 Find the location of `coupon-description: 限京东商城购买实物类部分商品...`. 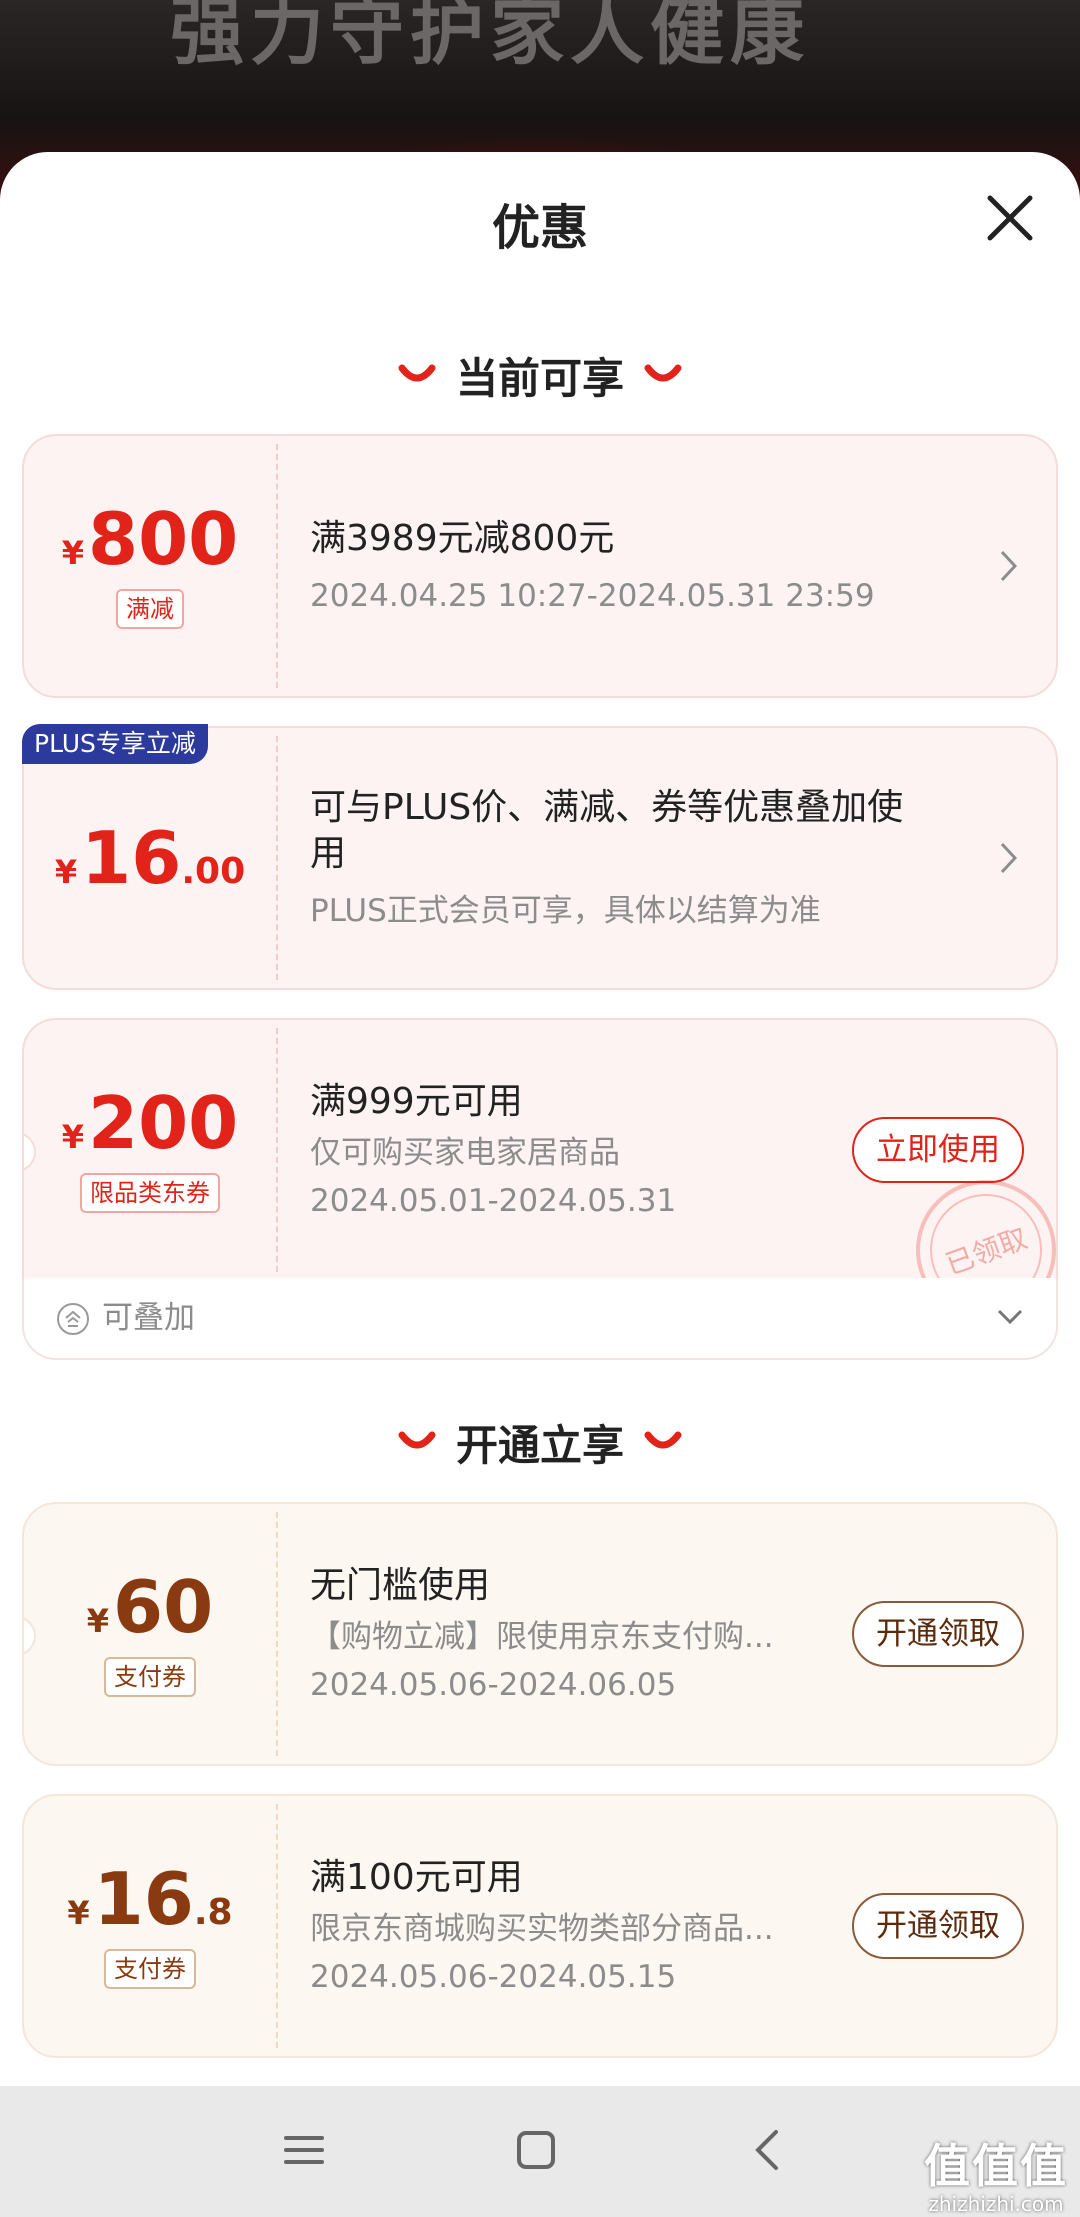

coupon-description: 限京东商城购买实物类部分商品... is located at coordinates (542, 1929).